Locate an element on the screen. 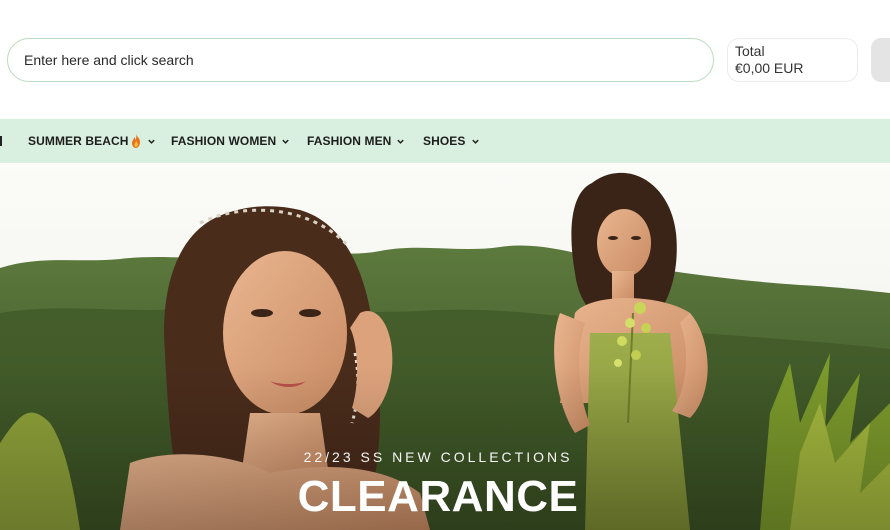  nav-item-label: SHOES is located at coordinates (444, 141).